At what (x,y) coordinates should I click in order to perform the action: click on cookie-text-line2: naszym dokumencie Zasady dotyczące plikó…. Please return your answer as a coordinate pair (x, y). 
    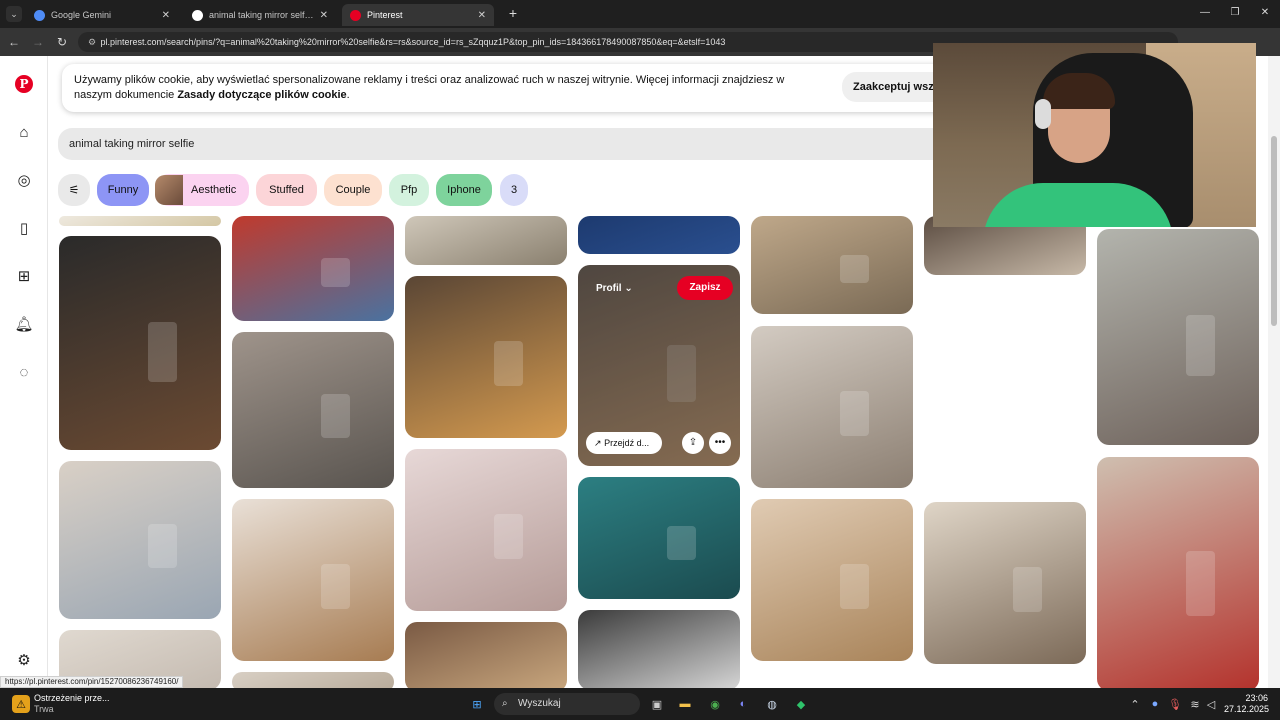
    Looking at the image, I should click on (512, 95).